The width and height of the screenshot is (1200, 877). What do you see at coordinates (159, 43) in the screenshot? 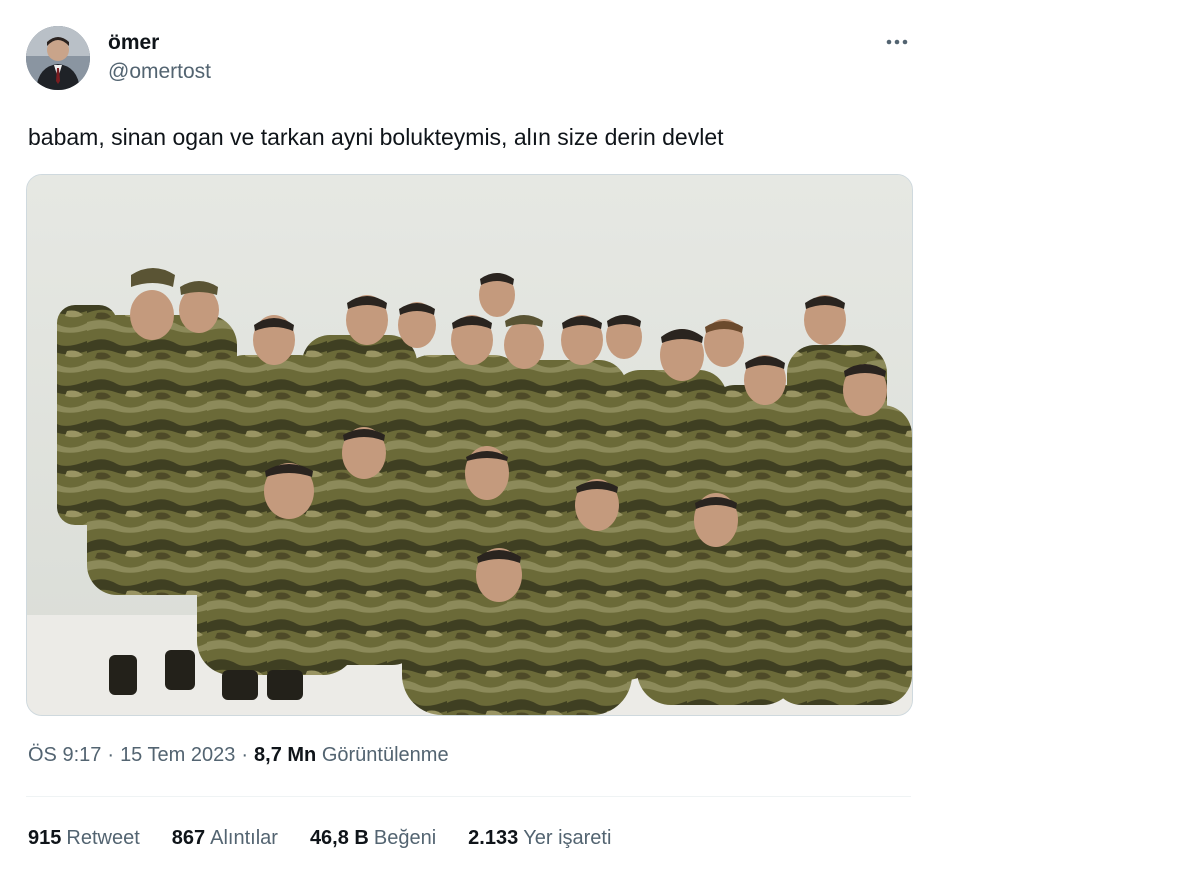
I see `display-name: ömer` at bounding box center [159, 43].